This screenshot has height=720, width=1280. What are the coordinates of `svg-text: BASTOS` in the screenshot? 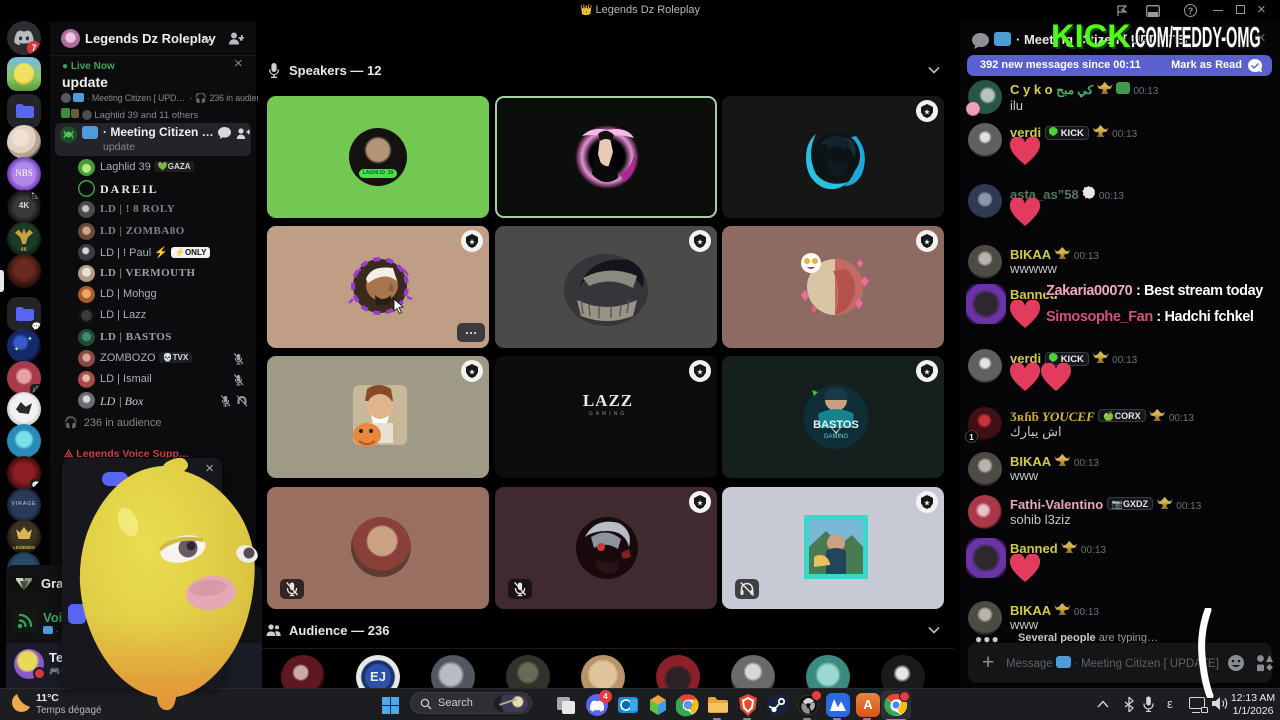 It's located at (836, 425).